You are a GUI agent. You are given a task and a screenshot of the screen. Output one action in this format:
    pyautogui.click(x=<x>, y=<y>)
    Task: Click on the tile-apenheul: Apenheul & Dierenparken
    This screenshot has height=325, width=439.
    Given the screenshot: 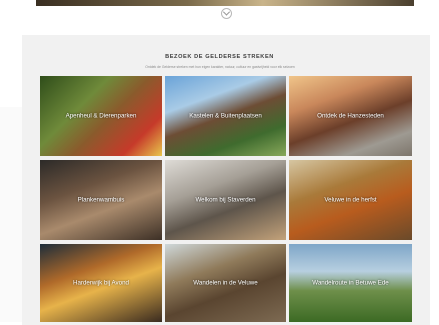 What is the action you would take?
    pyautogui.click(x=101, y=116)
    